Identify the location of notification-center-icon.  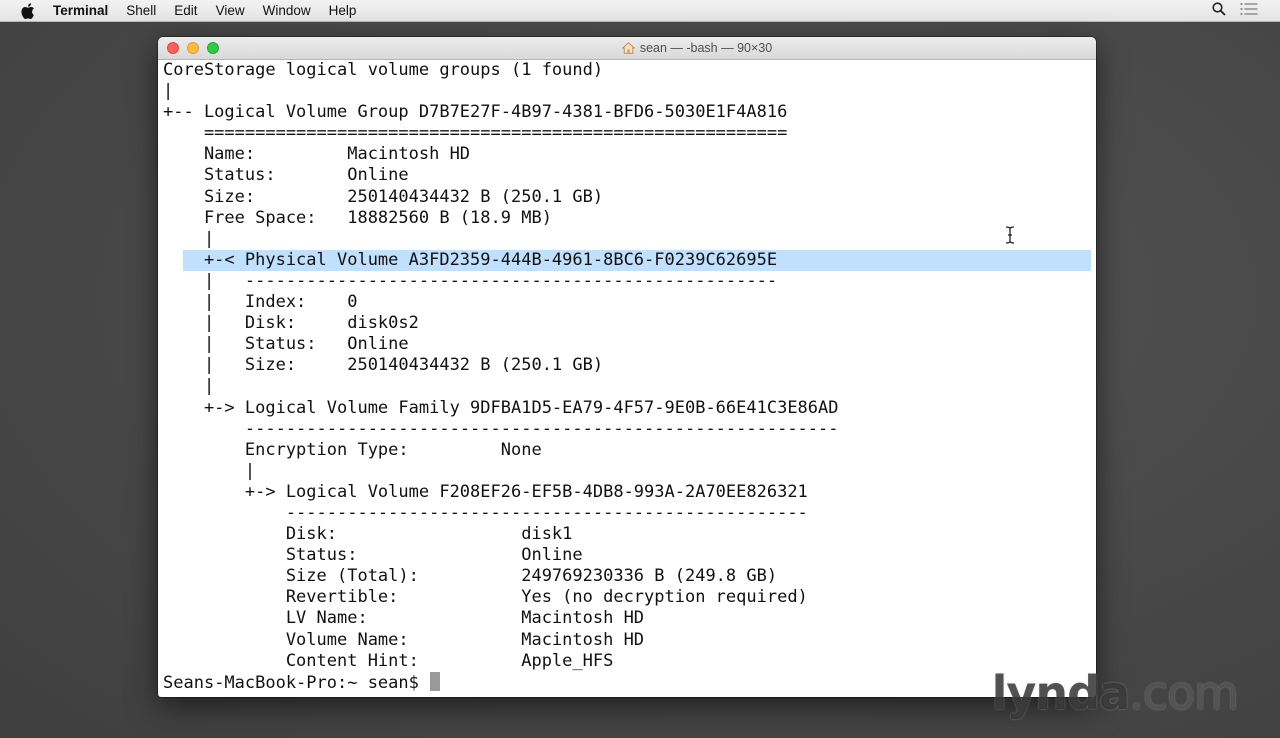
(1249, 10).